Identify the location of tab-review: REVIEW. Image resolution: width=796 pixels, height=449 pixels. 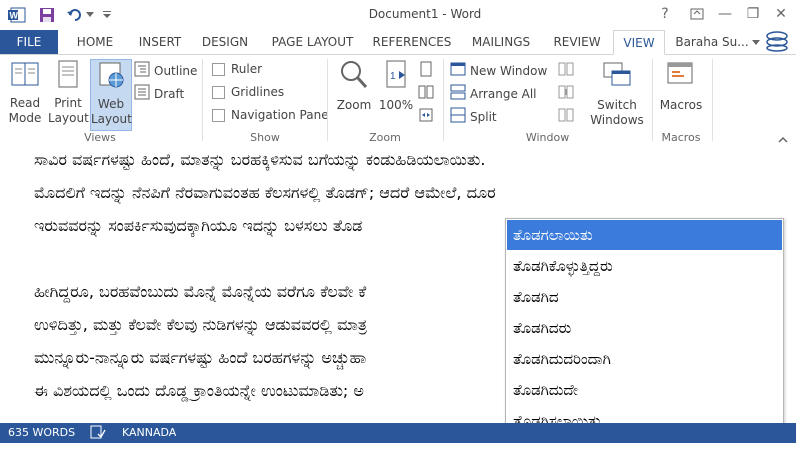
(577, 42).